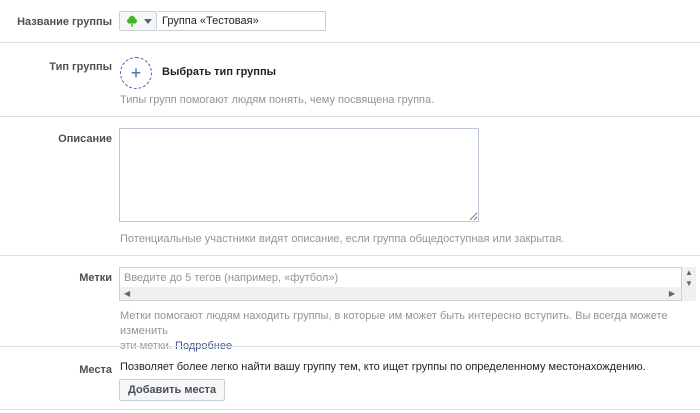 This screenshot has height=413, width=700. I want to click on tree-icon, so click(132, 21).